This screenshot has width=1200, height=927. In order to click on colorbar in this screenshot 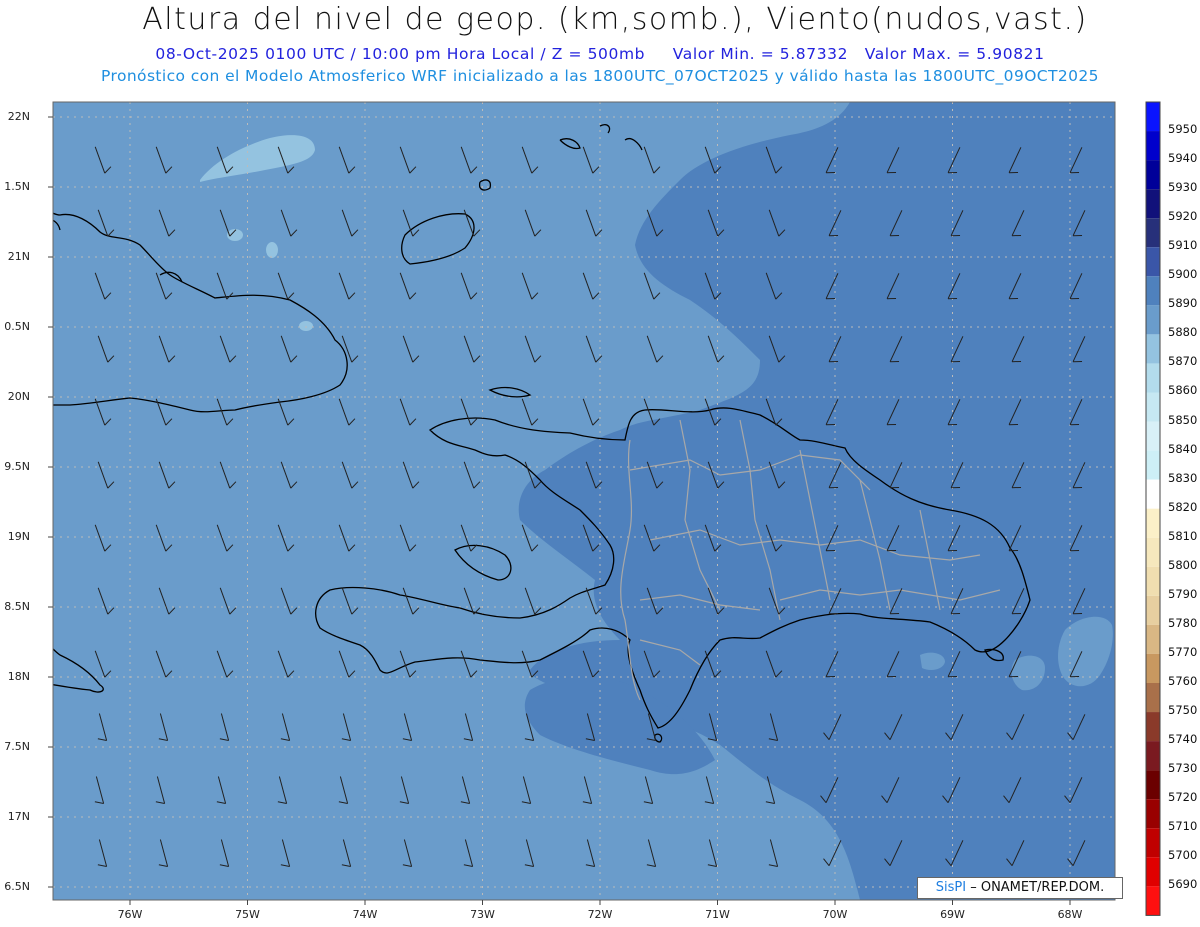, I will do `click(1153, 508)`.